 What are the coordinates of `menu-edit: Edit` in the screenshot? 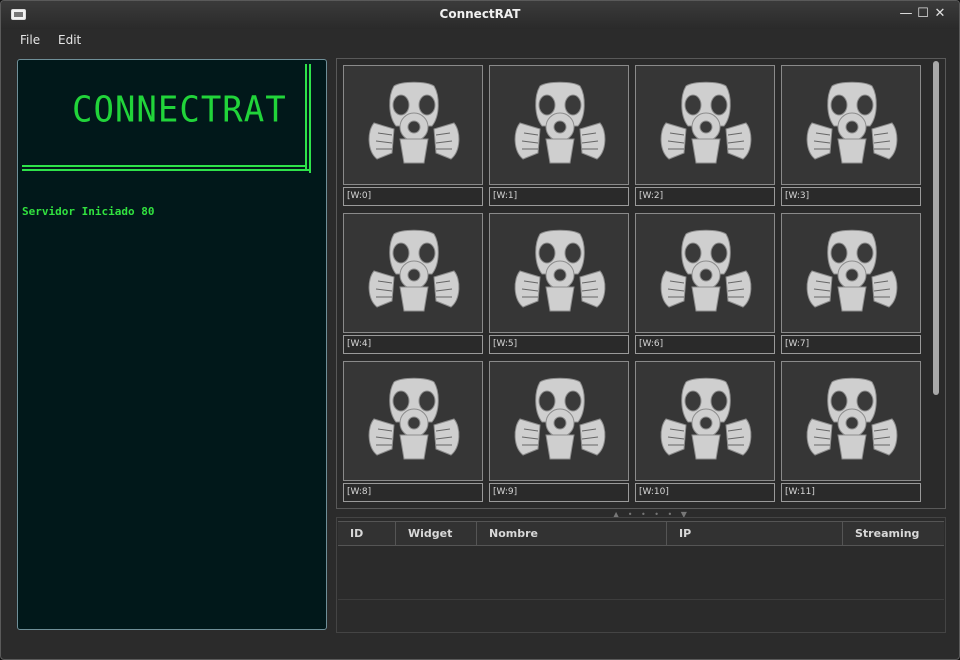 It's located at (69, 40).